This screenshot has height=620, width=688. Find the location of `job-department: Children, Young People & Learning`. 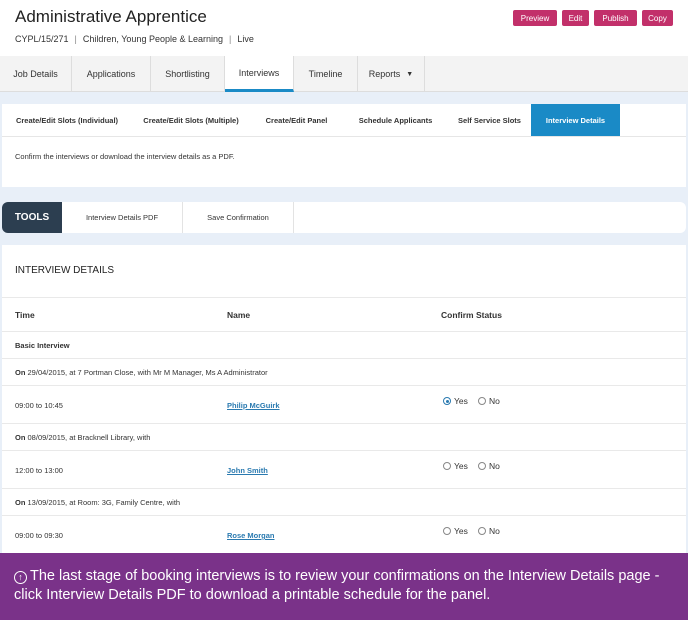

job-department: Children, Young People & Learning is located at coordinates (153, 39).